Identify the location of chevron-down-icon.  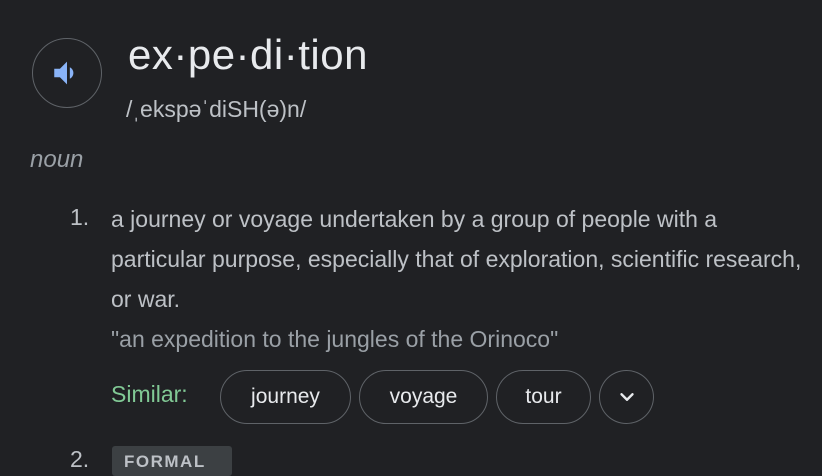
(626, 397).